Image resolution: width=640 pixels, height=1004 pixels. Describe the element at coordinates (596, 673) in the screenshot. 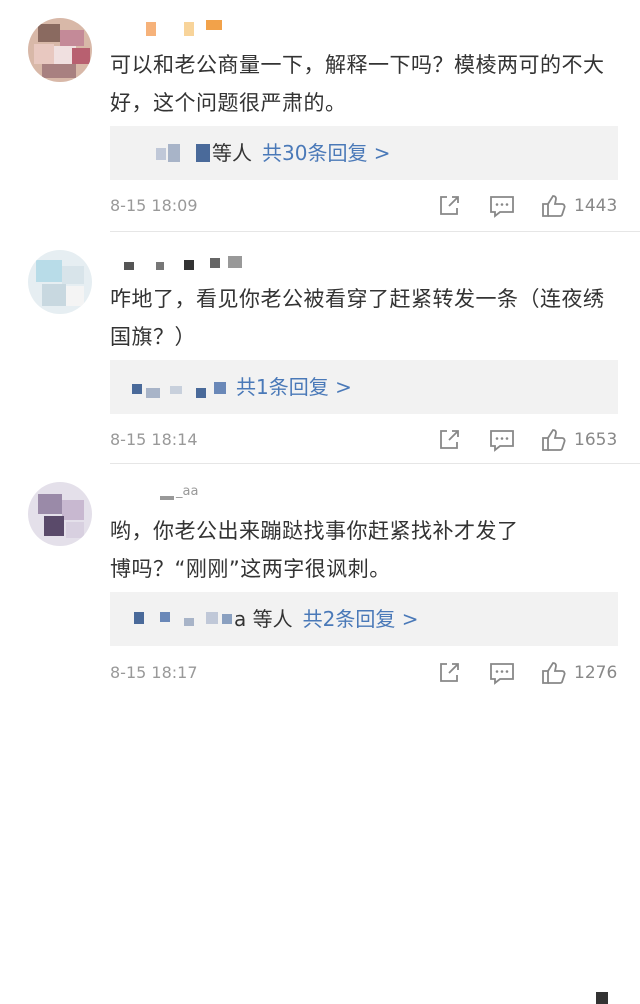

I see `like-count: 1276` at that location.